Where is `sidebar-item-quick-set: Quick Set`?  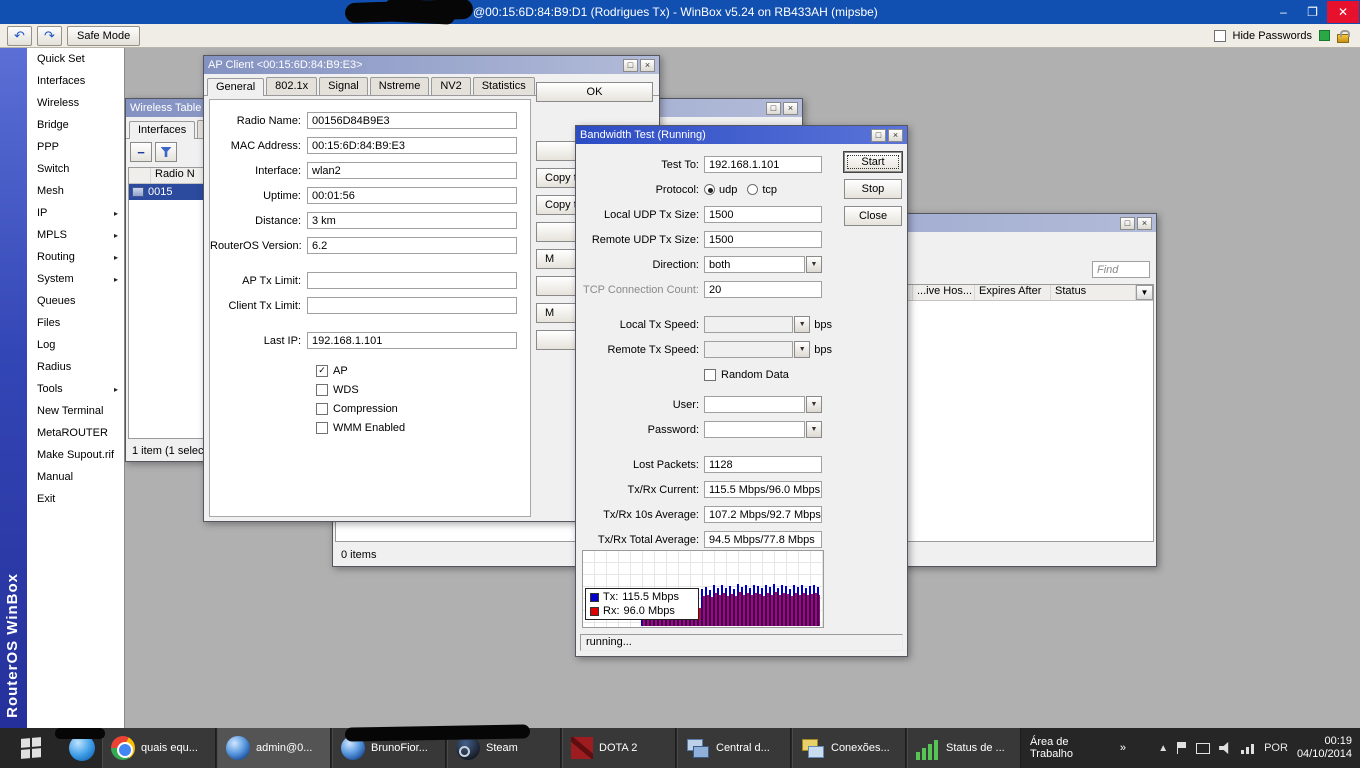 sidebar-item-quick-set: Quick Set is located at coordinates (75, 59).